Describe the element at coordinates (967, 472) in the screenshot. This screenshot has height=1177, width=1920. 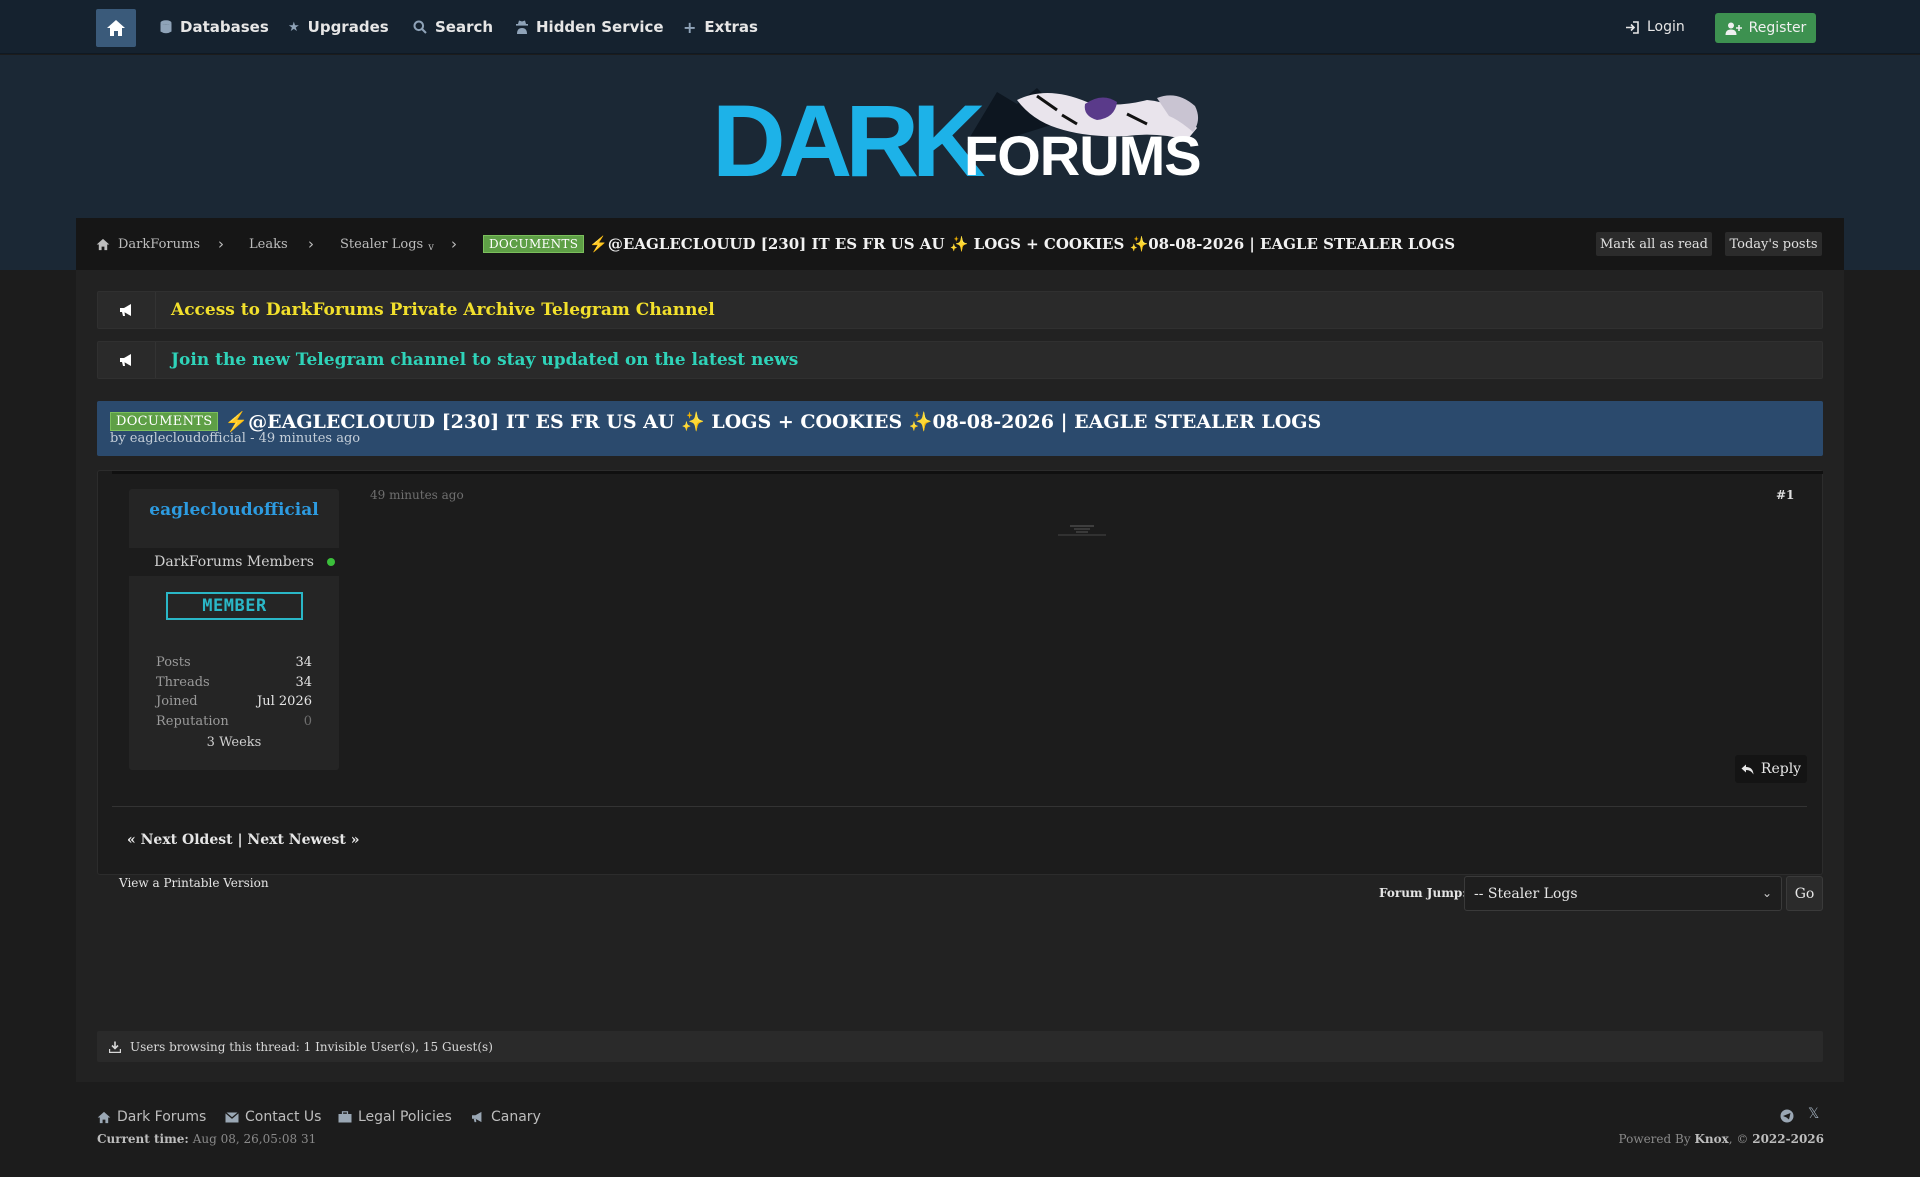
I see `post-divider` at that location.